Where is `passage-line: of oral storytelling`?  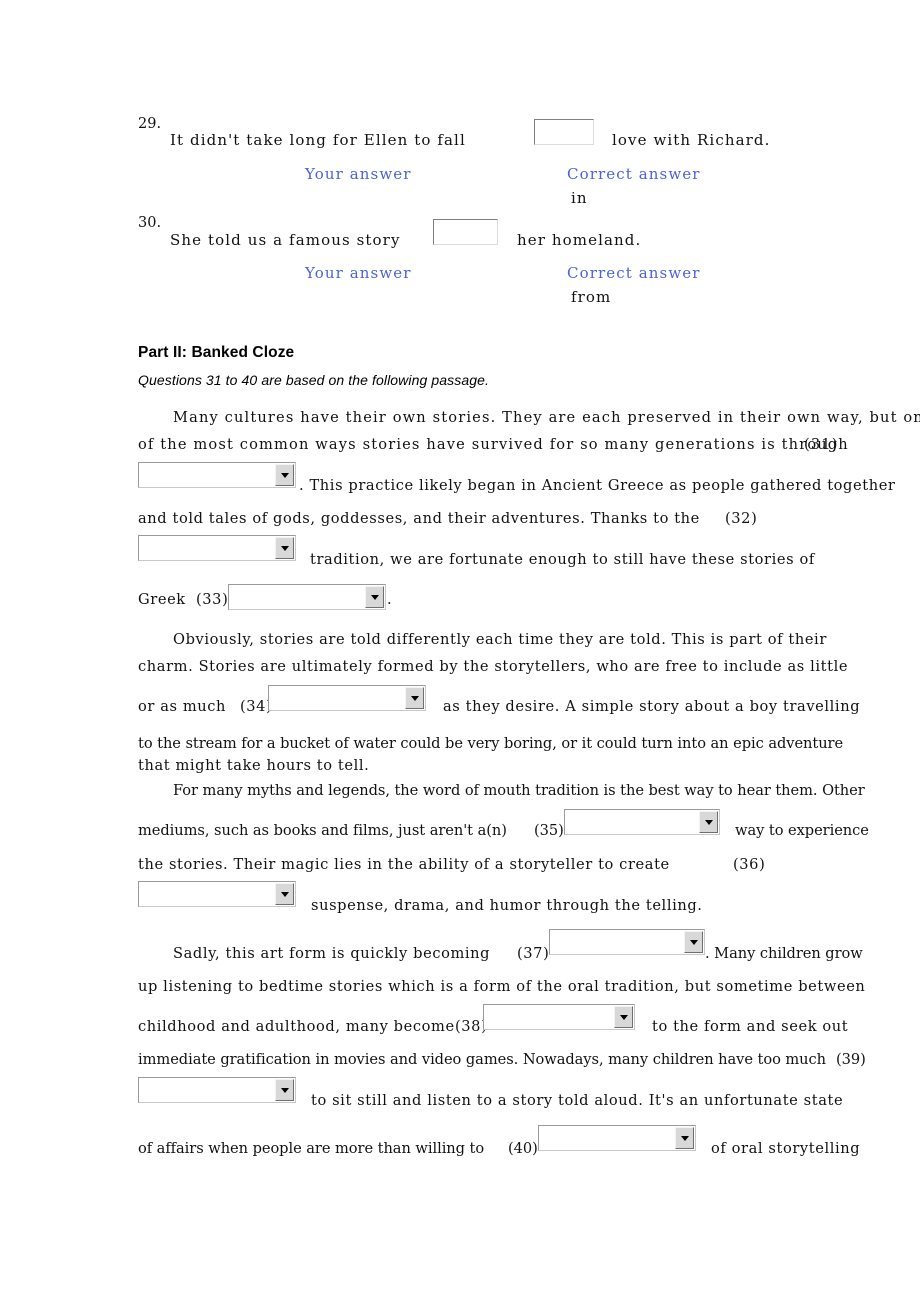 passage-line: of oral storytelling is located at coordinates (786, 1148).